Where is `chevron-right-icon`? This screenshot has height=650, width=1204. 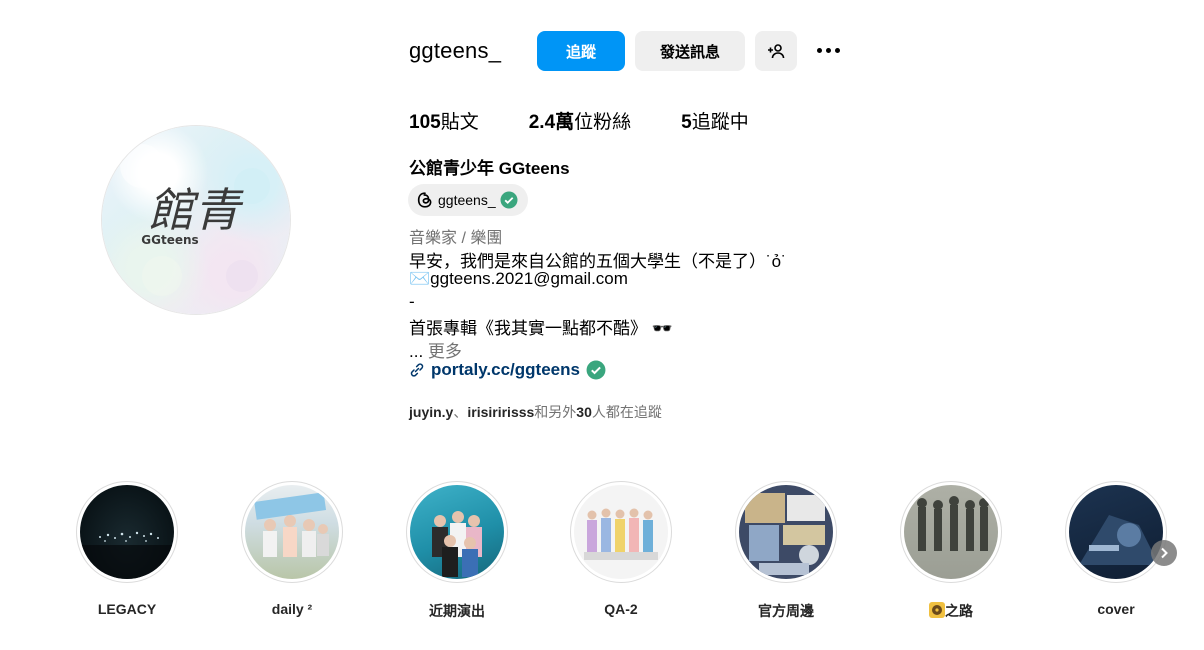 chevron-right-icon is located at coordinates (1164, 553).